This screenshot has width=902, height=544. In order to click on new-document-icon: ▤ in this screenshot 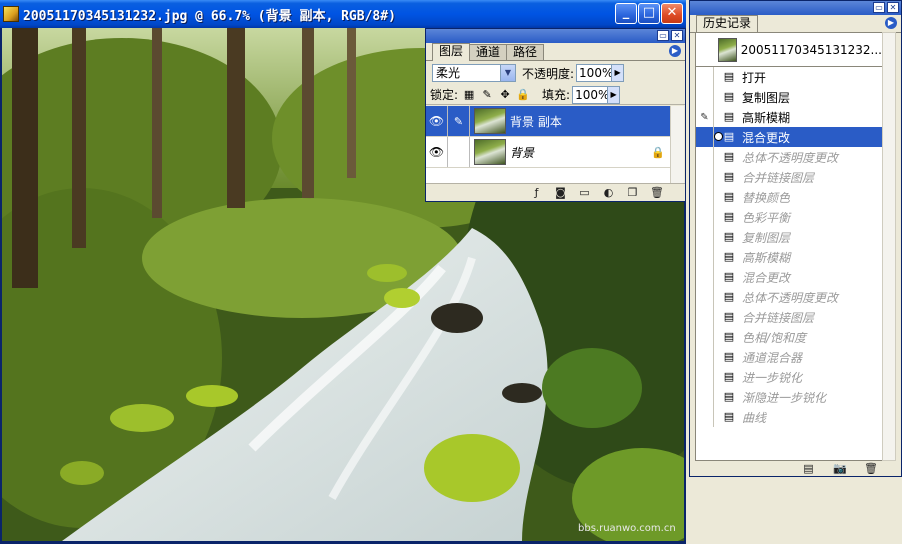, I will do `click(808, 468)`.